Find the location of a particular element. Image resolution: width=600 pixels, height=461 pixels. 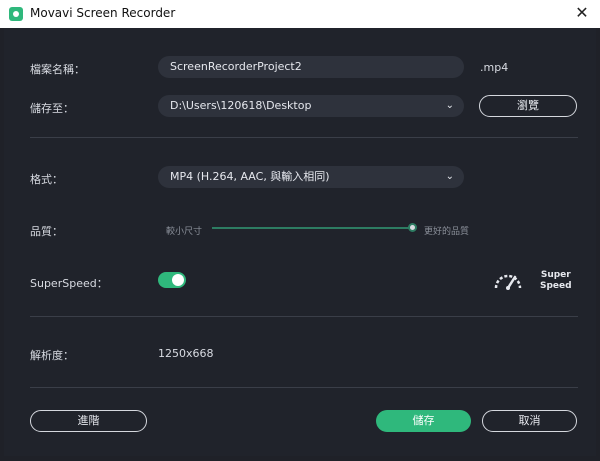

save-path-dropdown: D:\Users\120618\Desktop ⌄ is located at coordinates (311, 106).